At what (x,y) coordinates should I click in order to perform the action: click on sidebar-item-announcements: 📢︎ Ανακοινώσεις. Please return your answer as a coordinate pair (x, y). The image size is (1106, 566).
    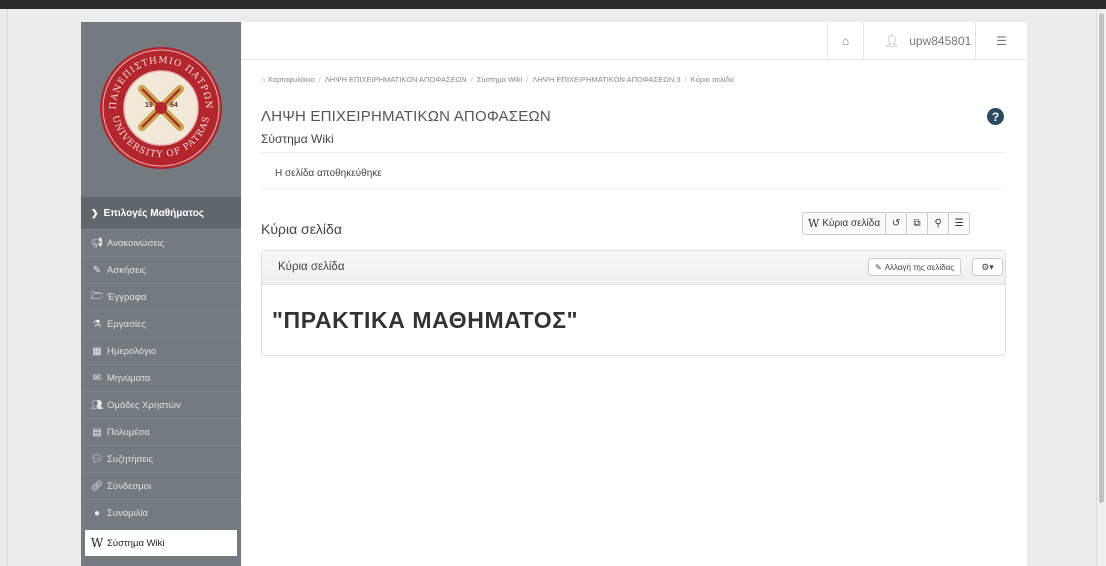
    Looking at the image, I should click on (161, 242).